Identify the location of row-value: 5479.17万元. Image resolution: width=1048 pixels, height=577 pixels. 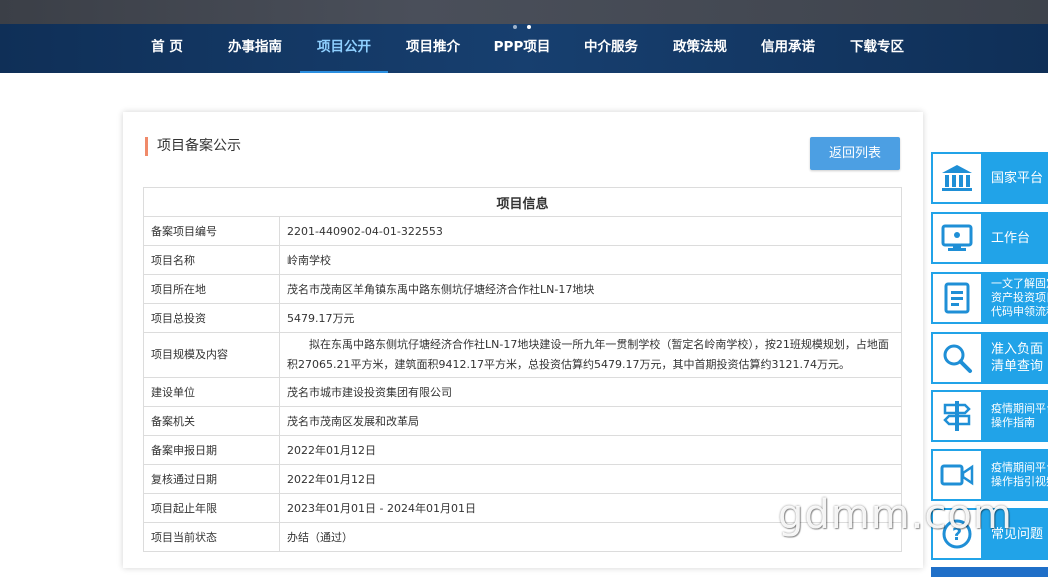
(590, 318).